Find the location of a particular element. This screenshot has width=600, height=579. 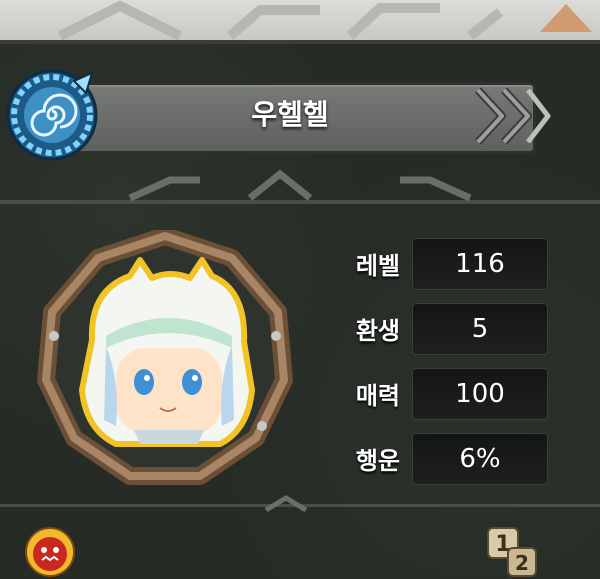

top-decorative-strip is located at coordinates (300, 22).